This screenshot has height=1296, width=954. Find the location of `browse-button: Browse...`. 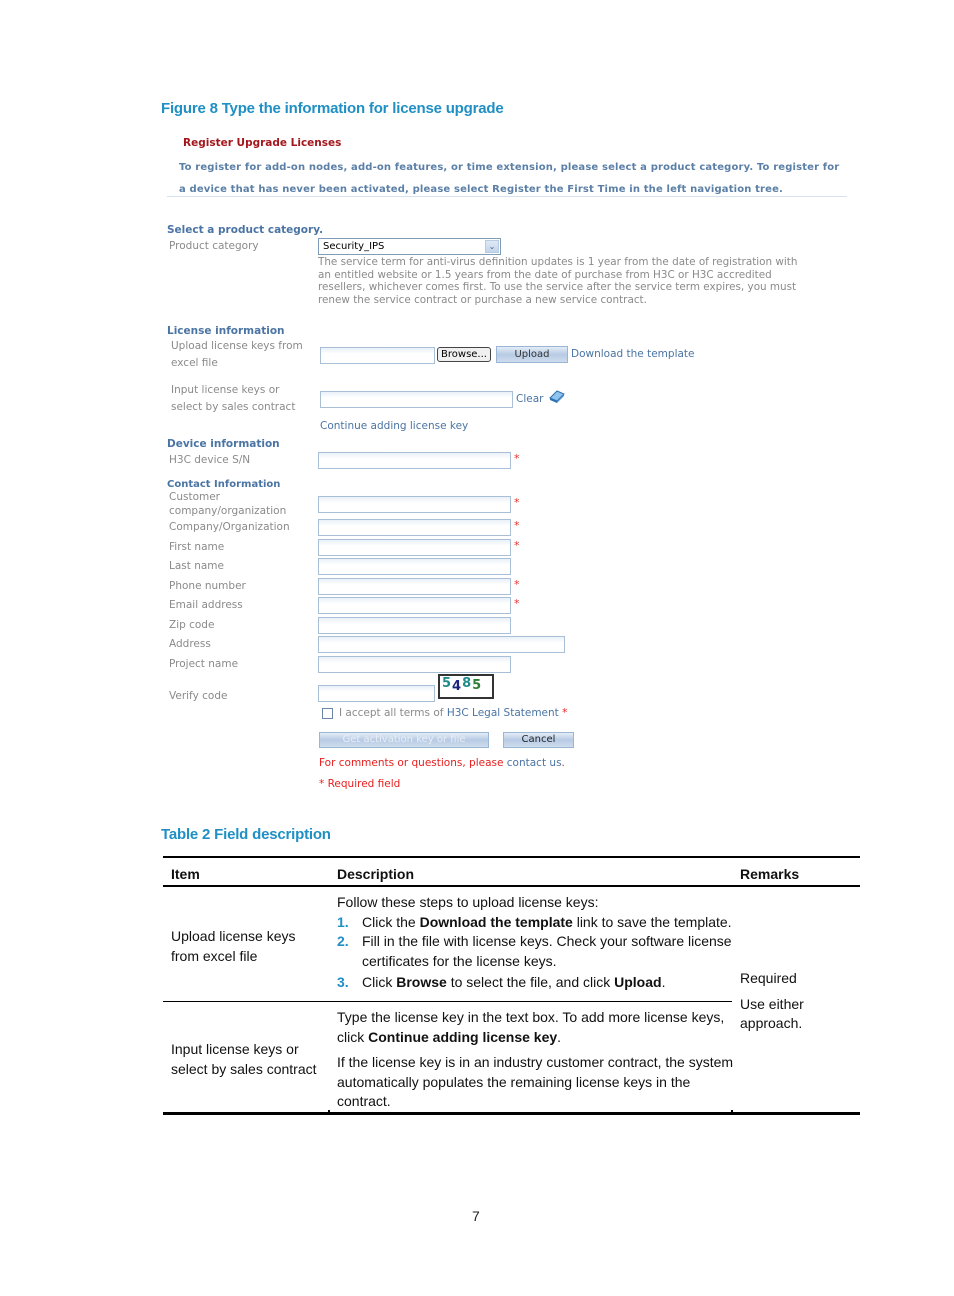

browse-button: Browse... is located at coordinates (464, 354).